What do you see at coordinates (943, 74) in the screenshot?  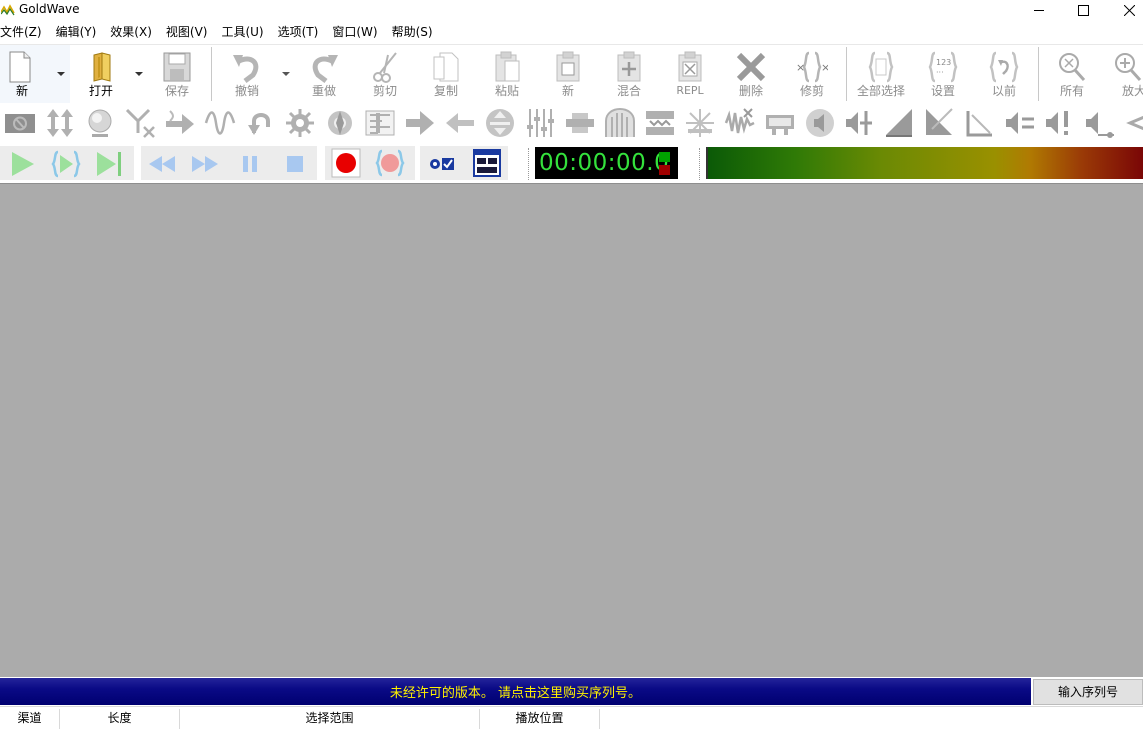 I see `set-button: 123 ··· 设置` at bounding box center [943, 74].